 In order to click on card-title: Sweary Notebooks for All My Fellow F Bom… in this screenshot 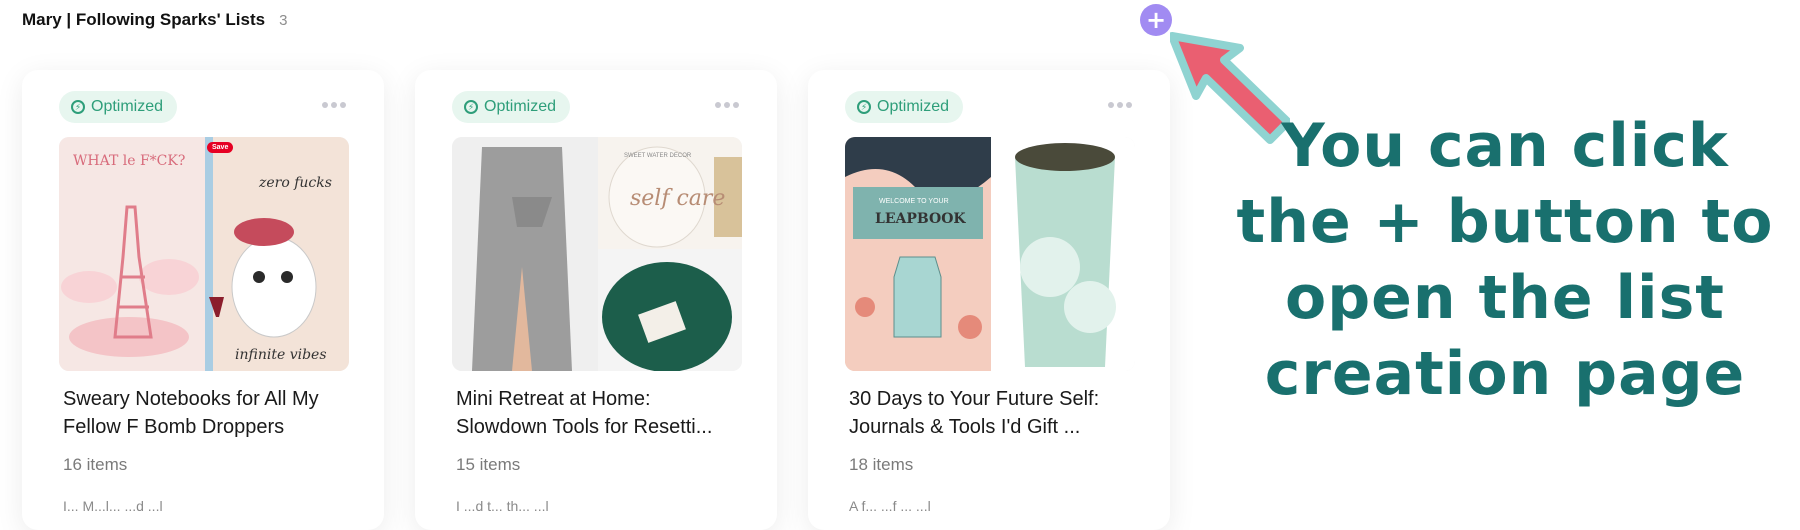, I will do `click(208, 413)`.